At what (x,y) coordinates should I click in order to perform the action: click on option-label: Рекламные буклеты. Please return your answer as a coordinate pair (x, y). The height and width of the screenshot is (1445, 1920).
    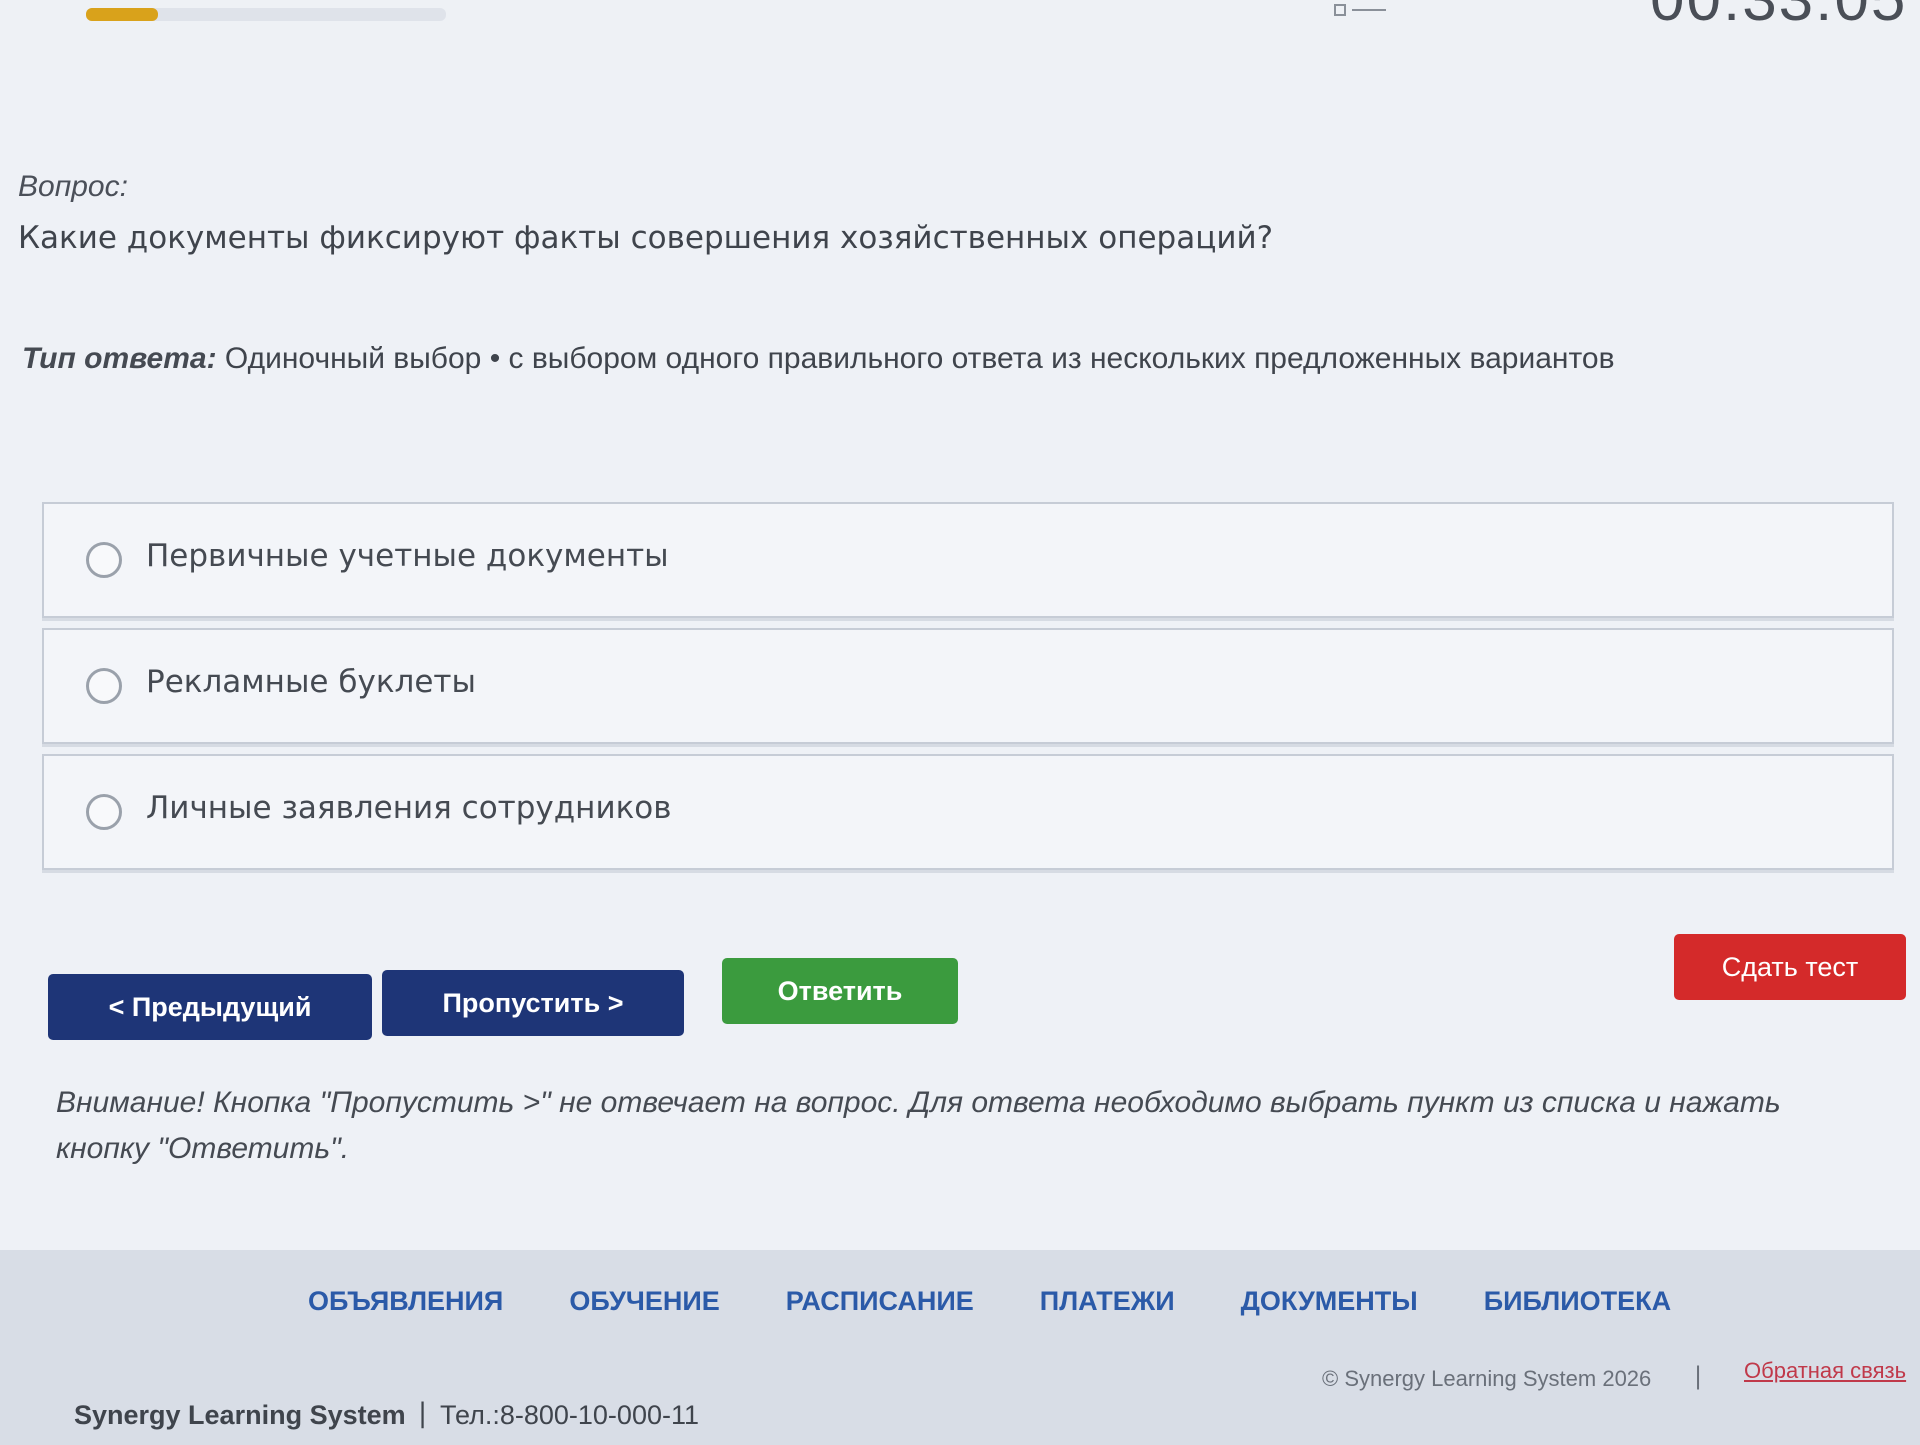
    Looking at the image, I should click on (311, 682).